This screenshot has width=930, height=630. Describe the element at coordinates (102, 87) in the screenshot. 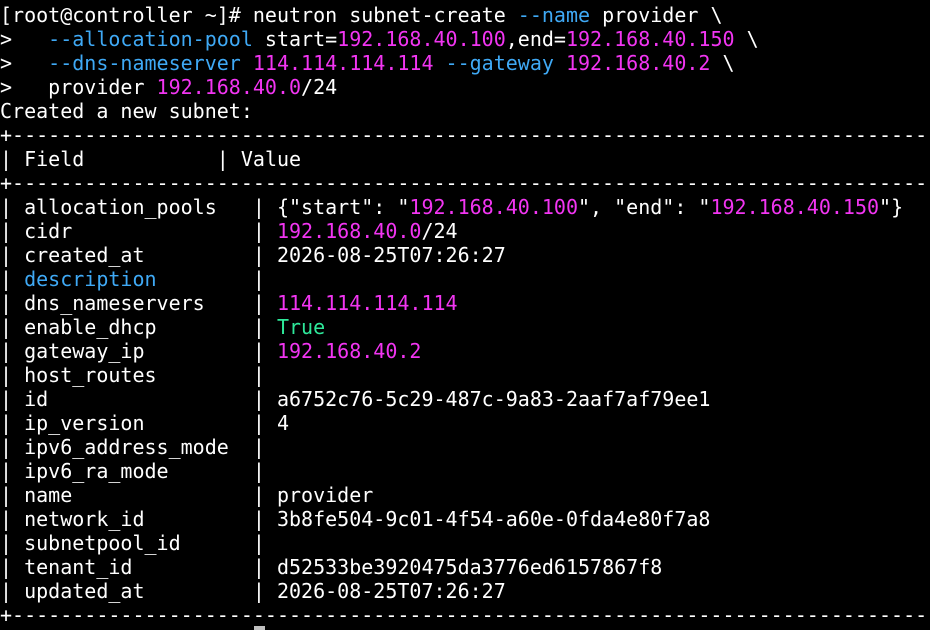

I see `network-name-arg: provider` at that location.